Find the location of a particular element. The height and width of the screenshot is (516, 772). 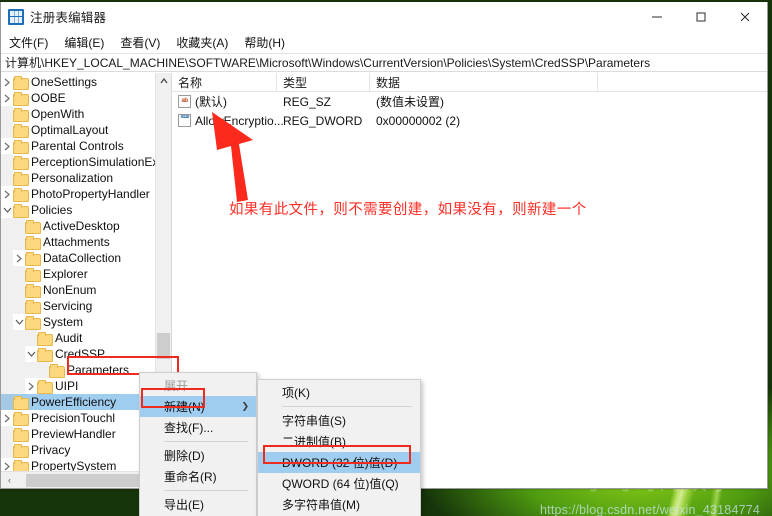

ctx-export: 导出(E) is located at coordinates (198, 504).